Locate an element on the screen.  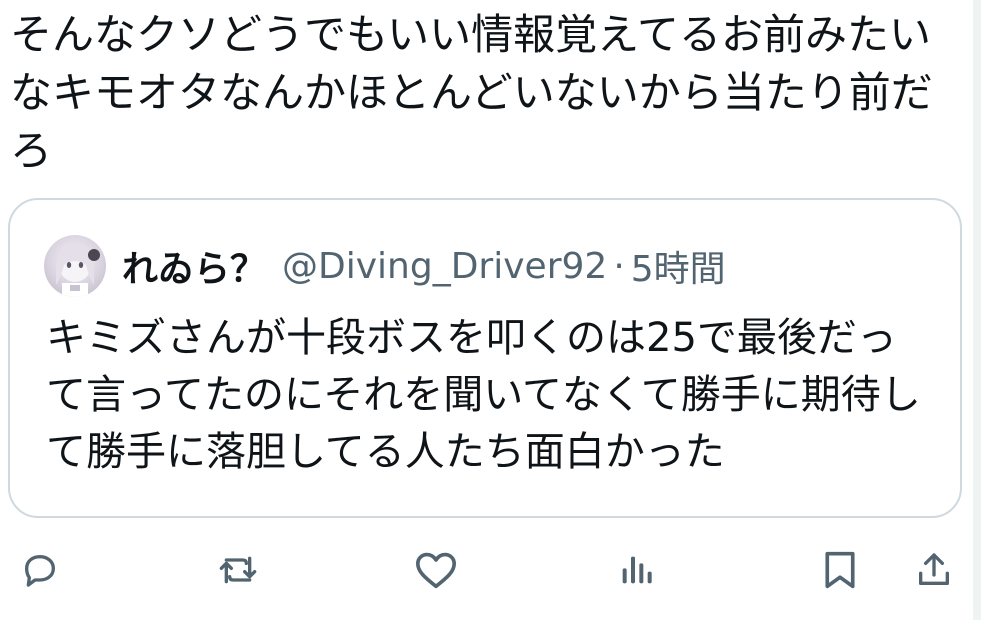
share-icon is located at coordinates (934, 570).